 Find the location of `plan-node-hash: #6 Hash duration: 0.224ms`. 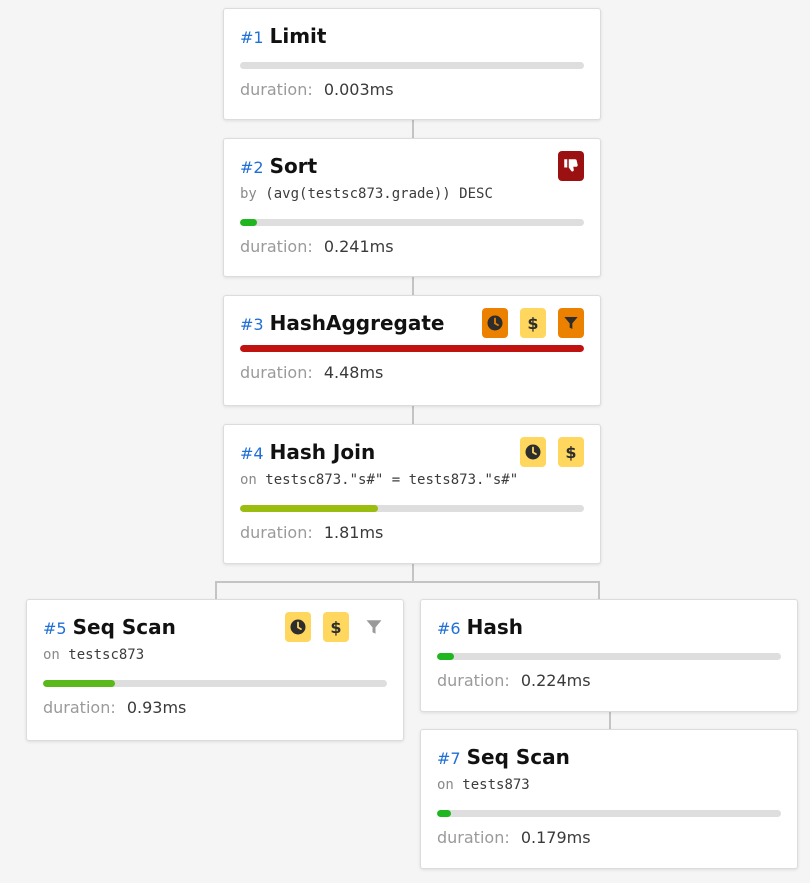

plan-node-hash: #6 Hash duration: 0.224ms is located at coordinates (609, 655).